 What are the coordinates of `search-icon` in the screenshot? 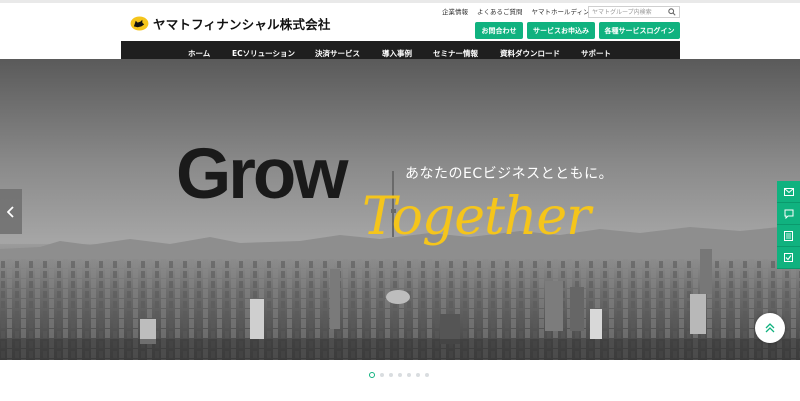 It's located at (672, 12).